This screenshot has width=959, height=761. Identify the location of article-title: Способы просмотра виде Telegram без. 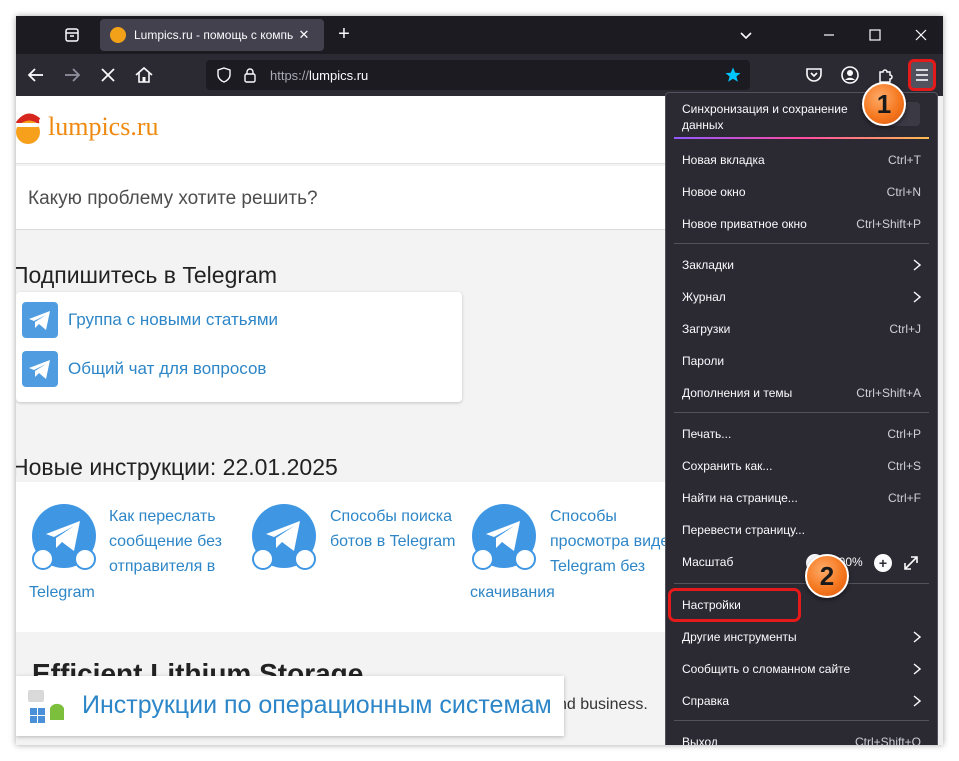
(610, 541).